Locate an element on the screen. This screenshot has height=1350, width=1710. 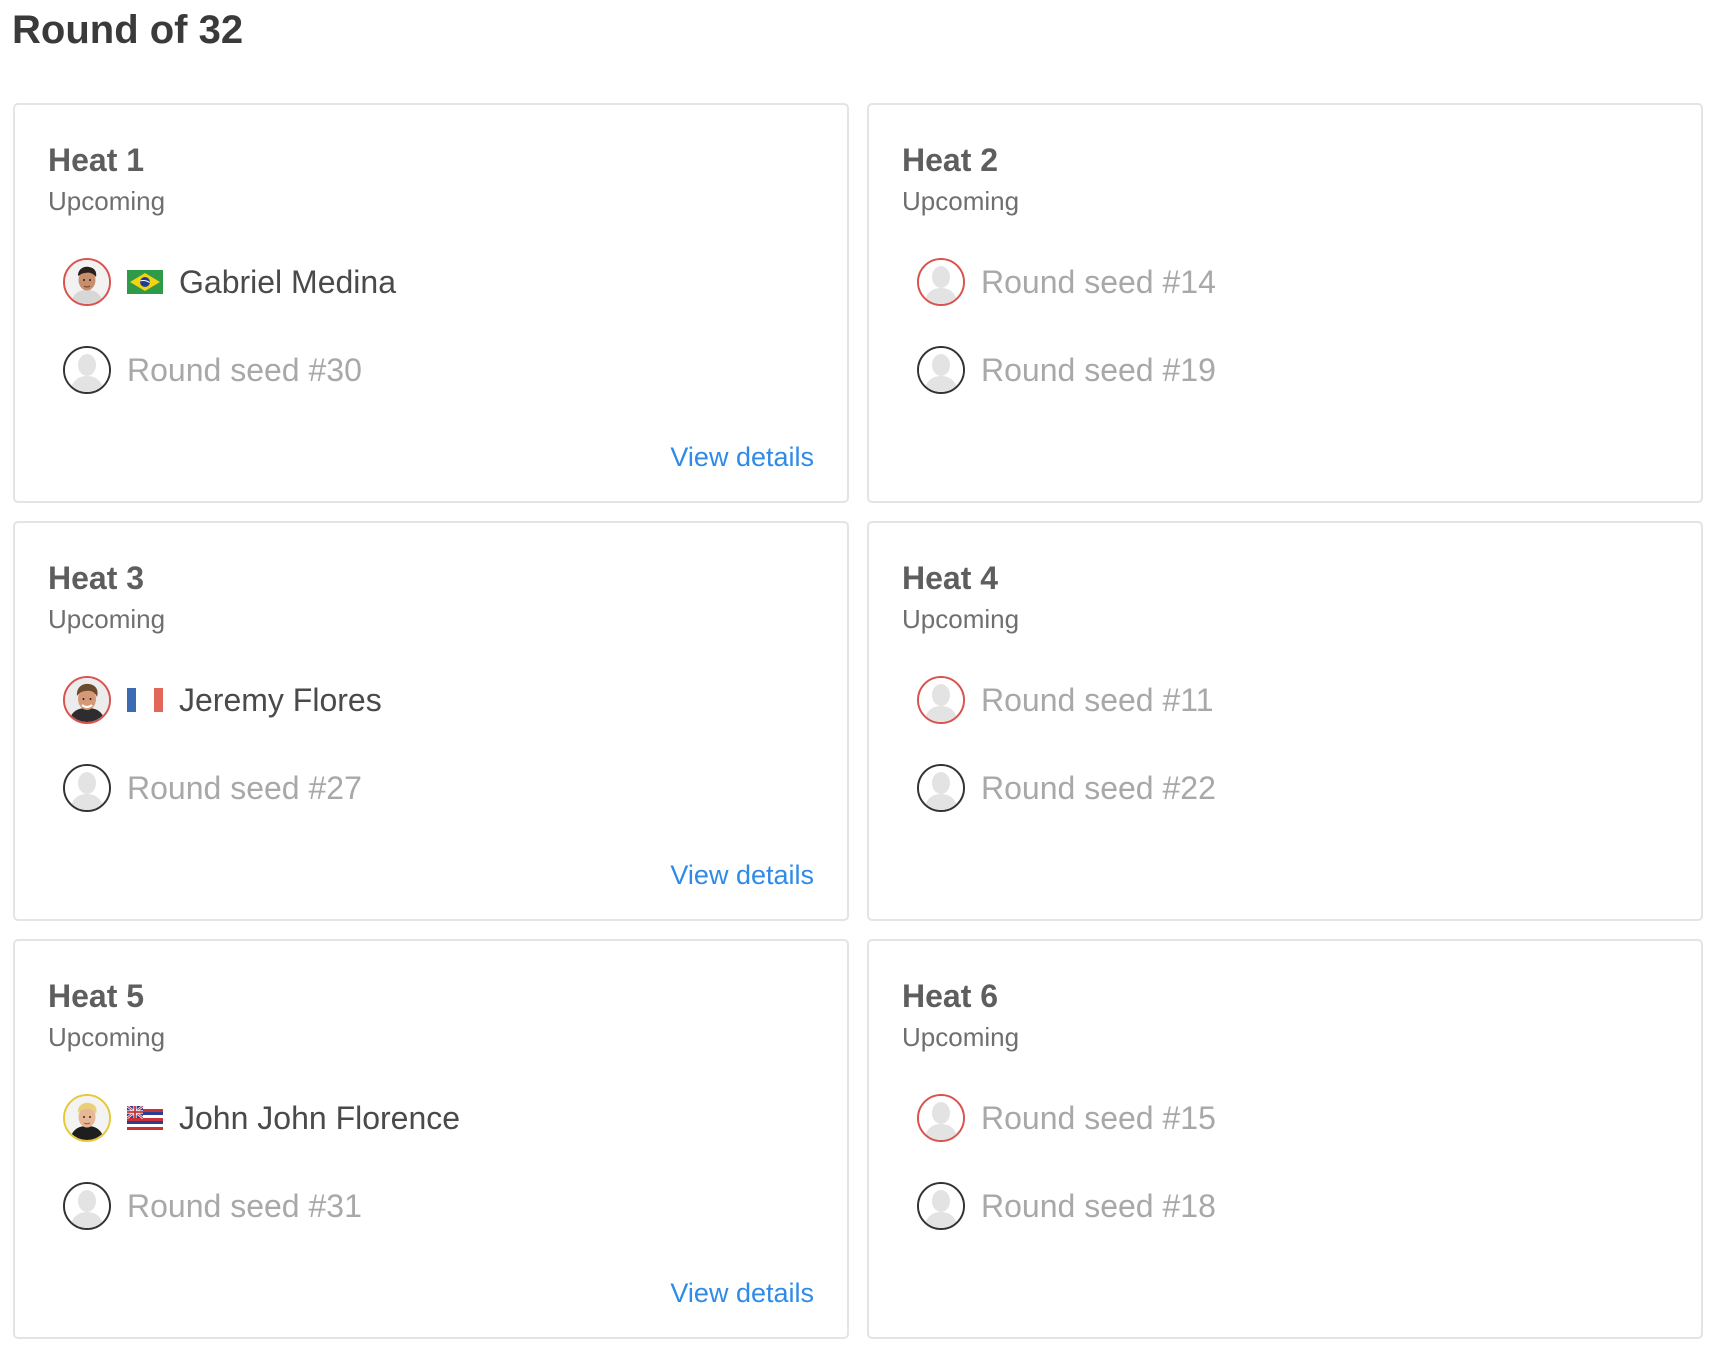
hawaii-flag-icon is located at coordinates (145, 1118).